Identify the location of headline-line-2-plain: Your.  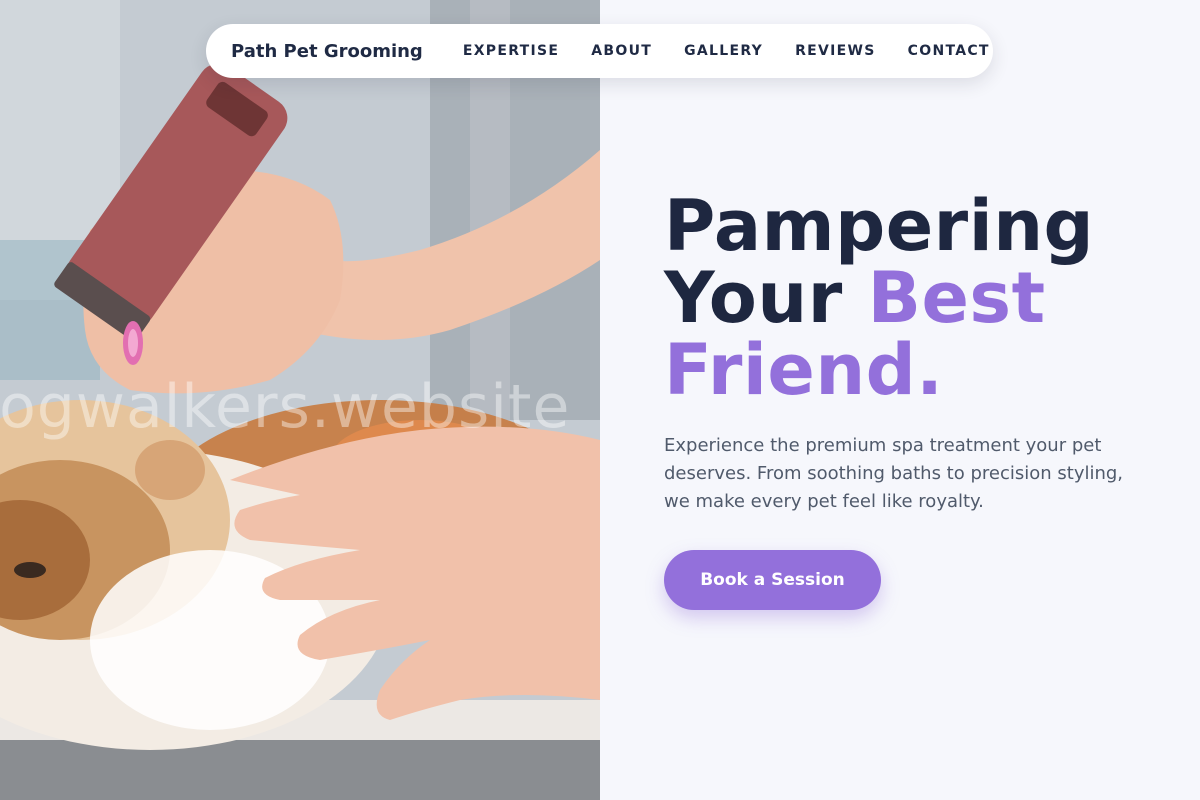
(766, 298).